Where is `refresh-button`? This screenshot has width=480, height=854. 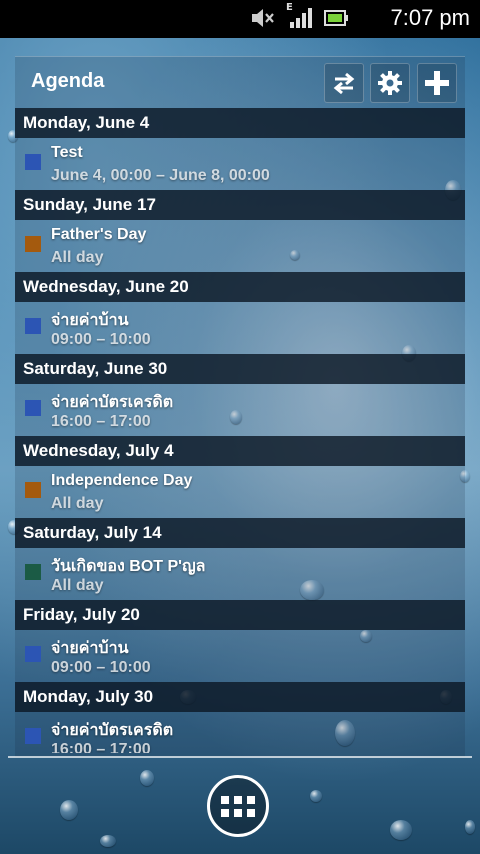 refresh-button is located at coordinates (344, 83).